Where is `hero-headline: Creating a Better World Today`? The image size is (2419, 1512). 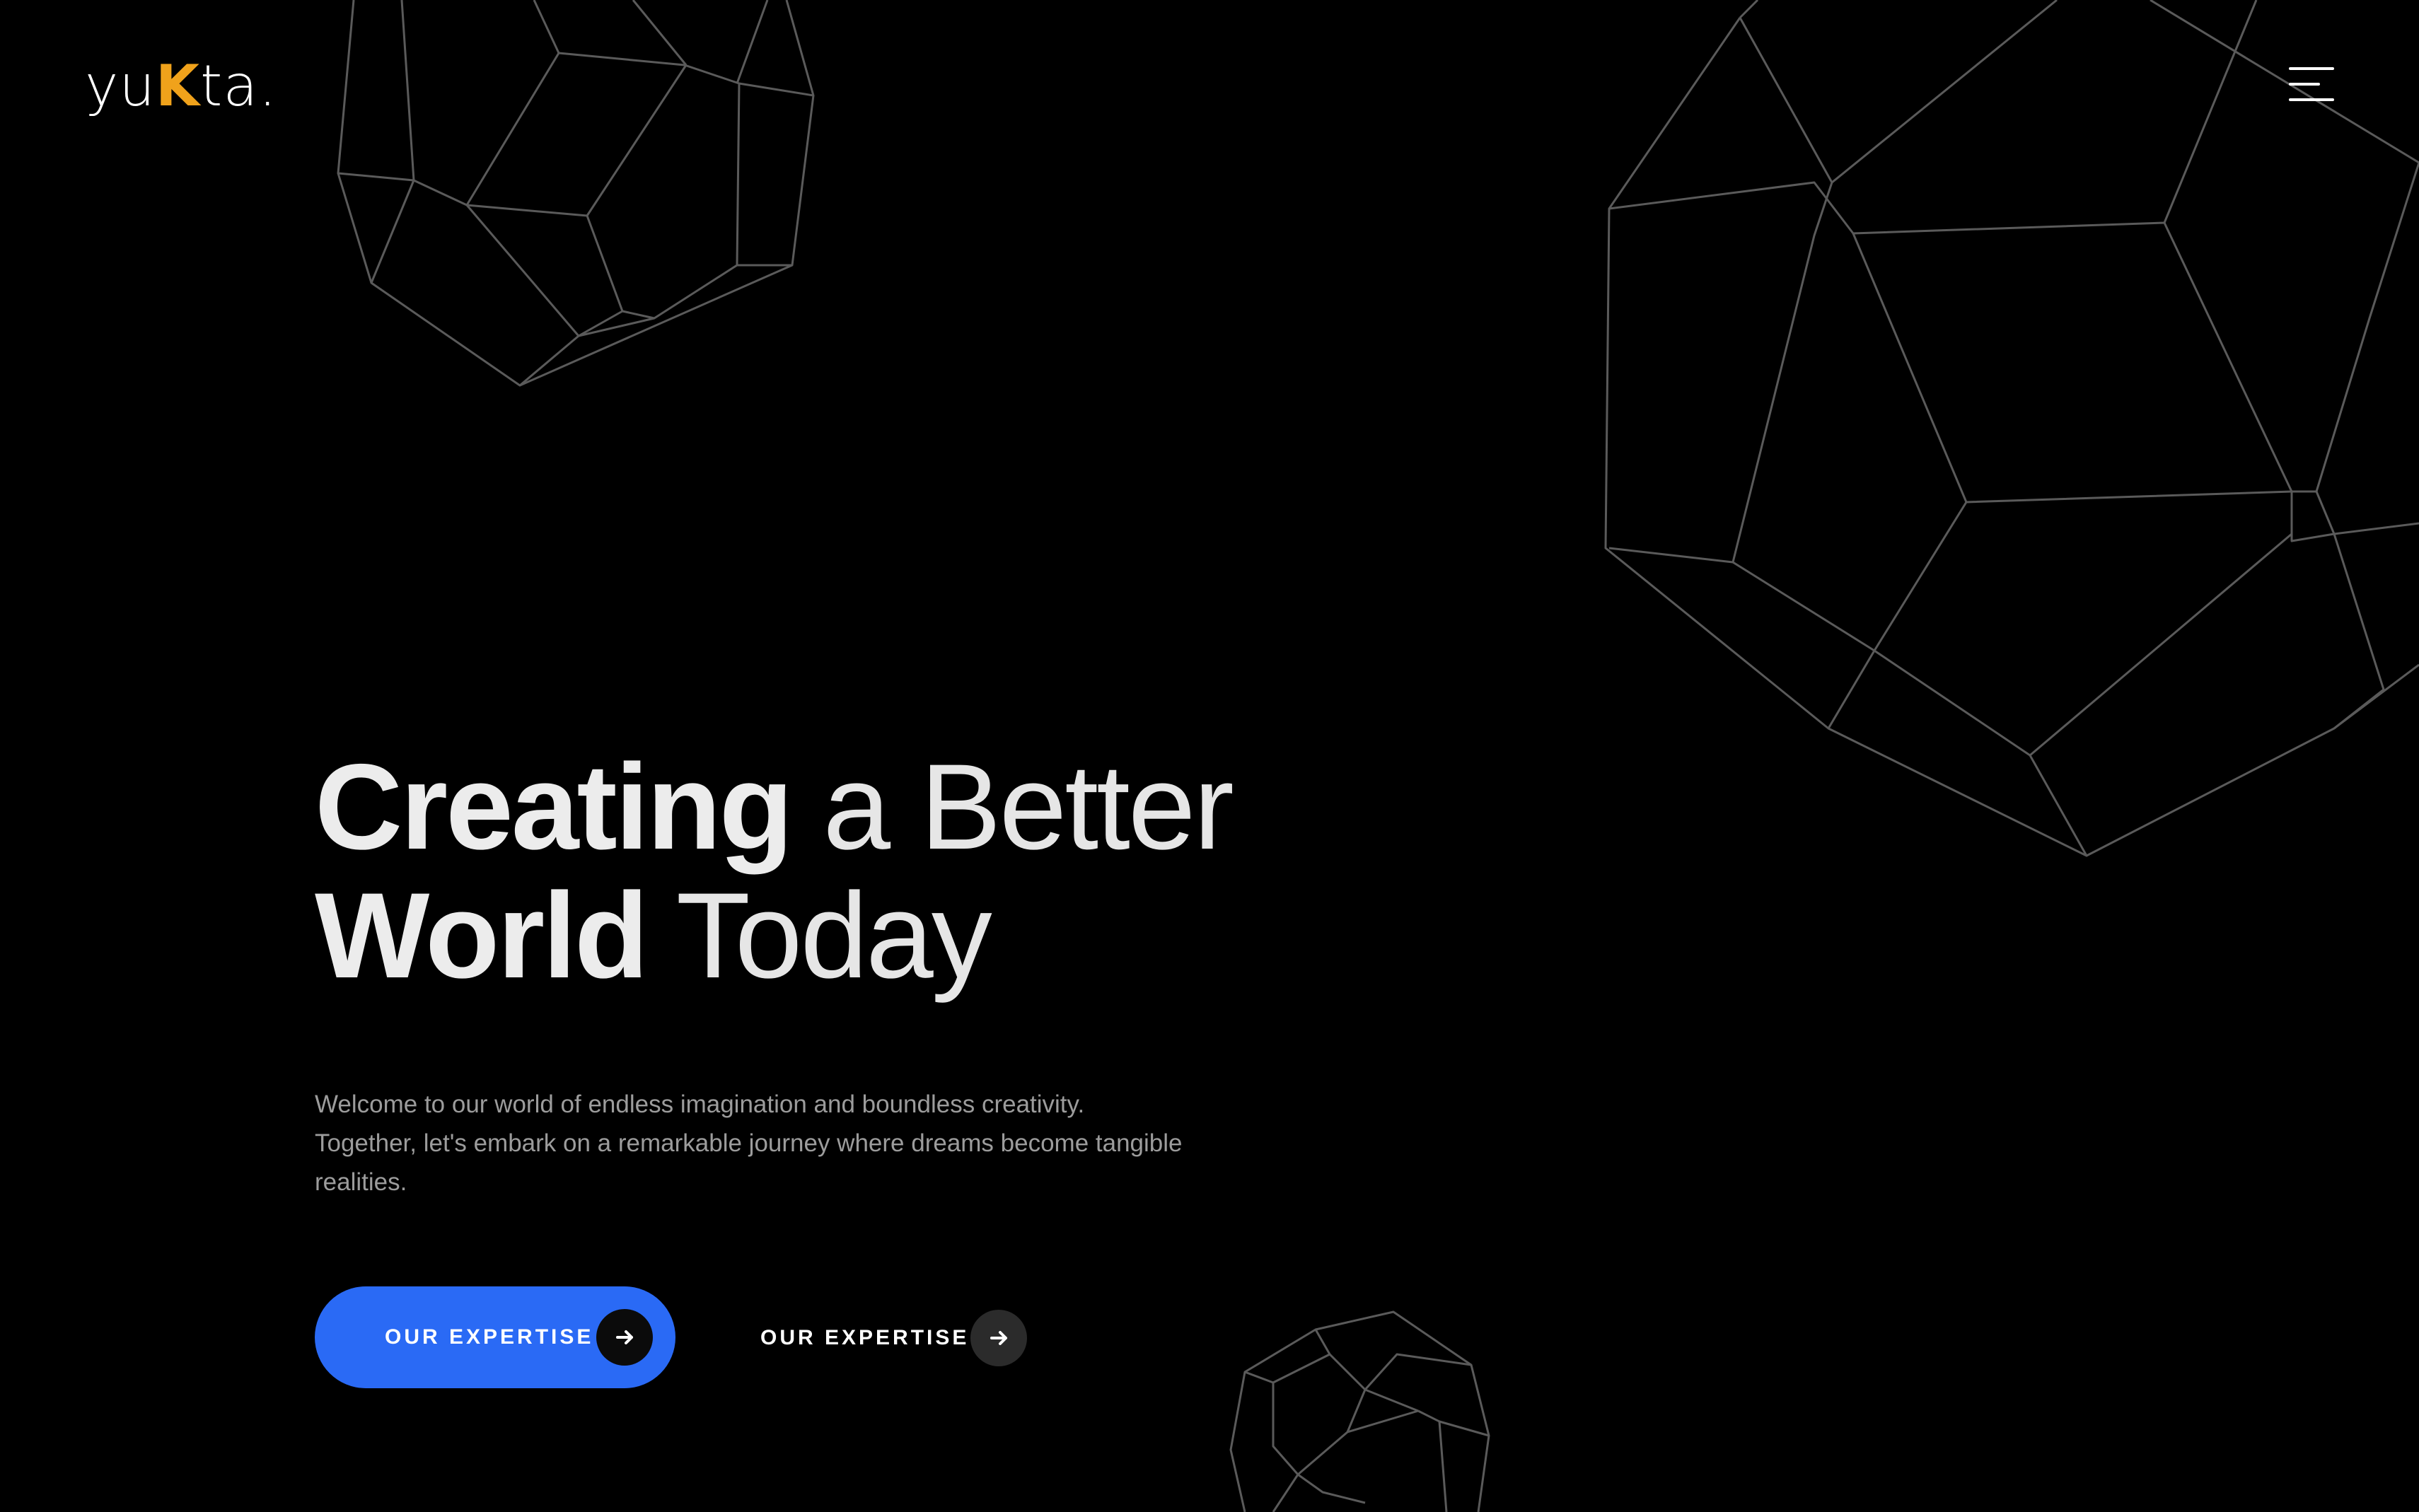 hero-headline: Creating a Better World Today is located at coordinates (810, 871).